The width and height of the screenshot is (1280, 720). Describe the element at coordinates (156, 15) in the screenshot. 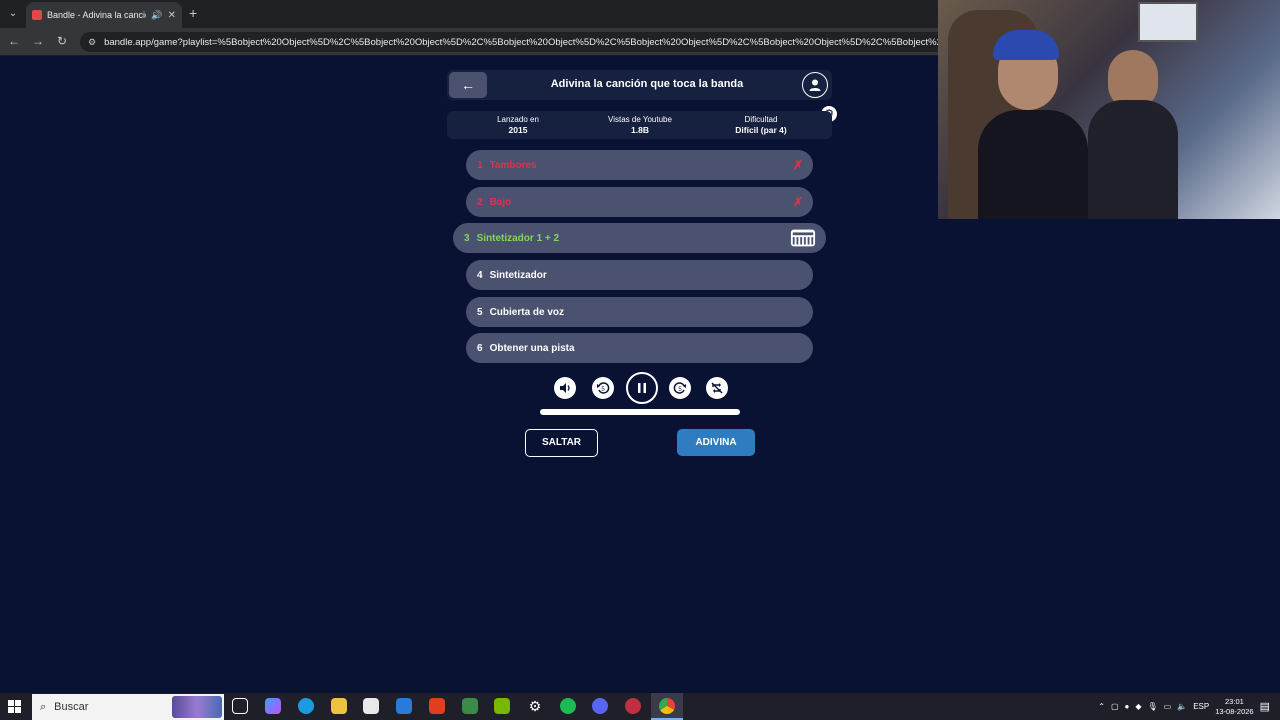

I see `speaker-icon: 🔊` at that location.